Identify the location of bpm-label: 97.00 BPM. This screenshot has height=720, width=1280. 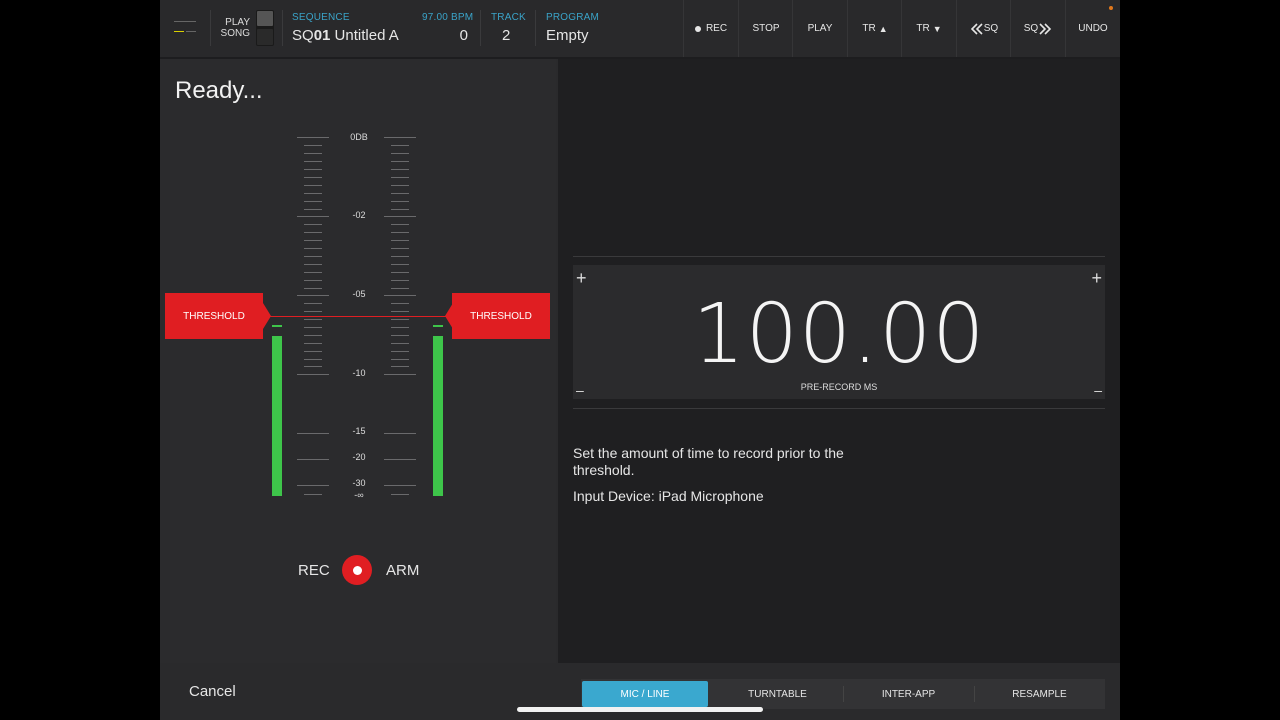
(447, 17).